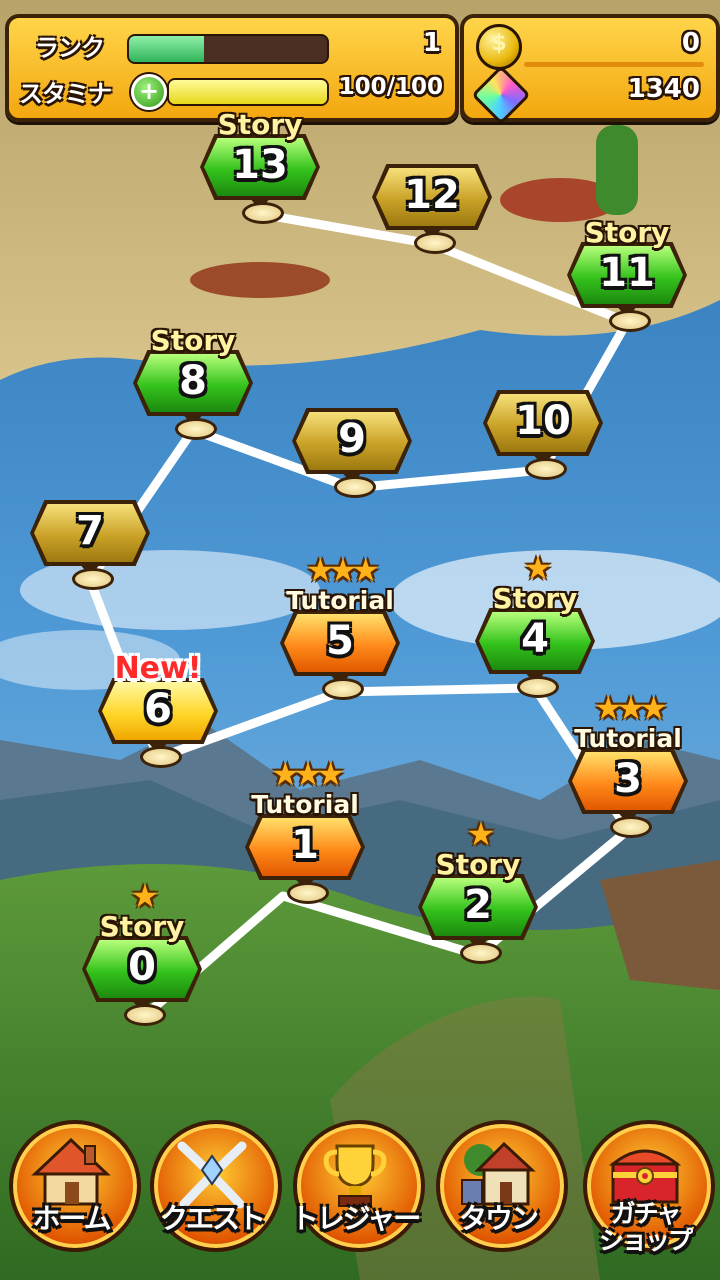 This screenshot has height=1280, width=720. I want to click on stage-node-2: ★ Story 2, so click(478, 879).